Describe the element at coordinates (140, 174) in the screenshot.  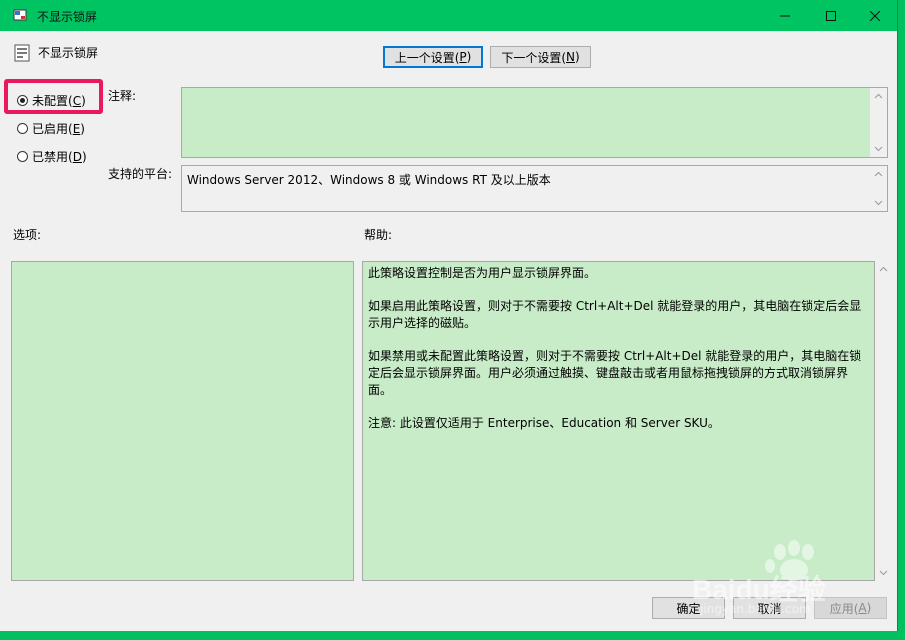
I see `platform-label: 支持的平台:` at that location.